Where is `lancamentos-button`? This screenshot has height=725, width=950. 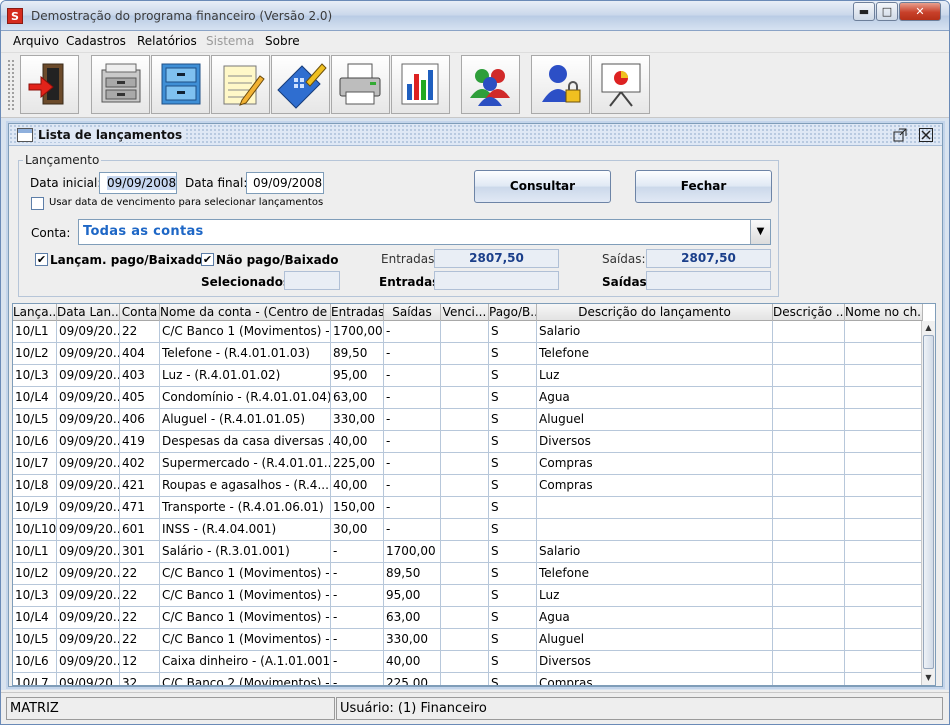
lancamentos-button is located at coordinates (240, 84).